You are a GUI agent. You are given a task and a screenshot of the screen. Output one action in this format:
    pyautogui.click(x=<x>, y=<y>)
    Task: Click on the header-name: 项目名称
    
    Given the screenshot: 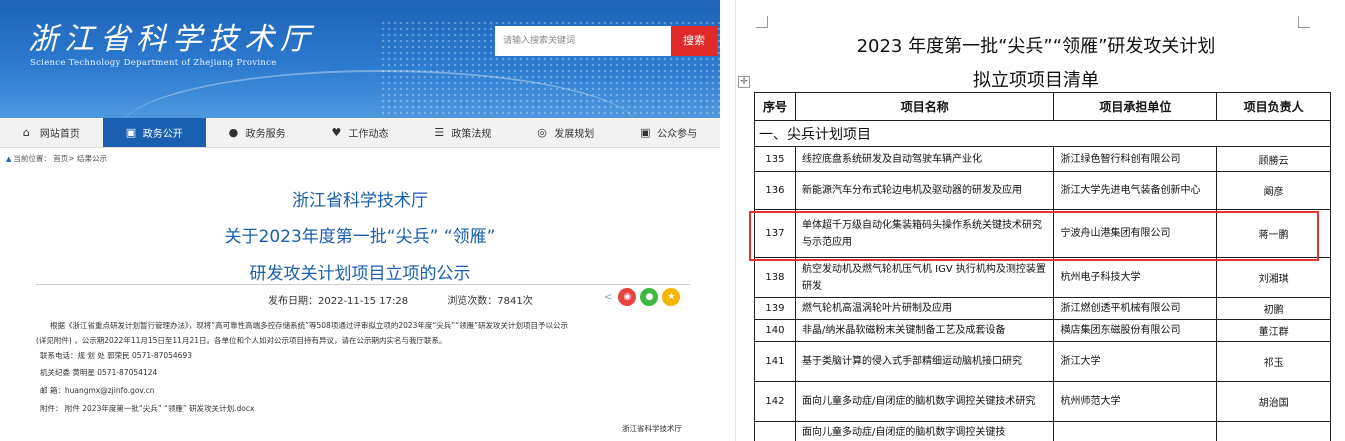 What is the action you would take?
    pyautogui.click(x=924, y=106)
    